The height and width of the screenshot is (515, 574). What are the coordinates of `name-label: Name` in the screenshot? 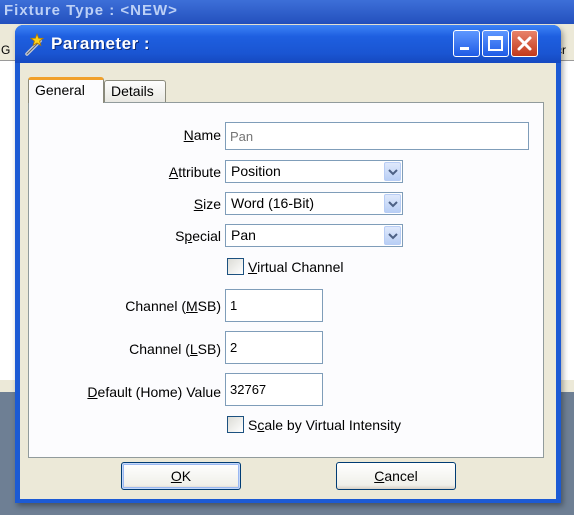 It's located at (202, 135).